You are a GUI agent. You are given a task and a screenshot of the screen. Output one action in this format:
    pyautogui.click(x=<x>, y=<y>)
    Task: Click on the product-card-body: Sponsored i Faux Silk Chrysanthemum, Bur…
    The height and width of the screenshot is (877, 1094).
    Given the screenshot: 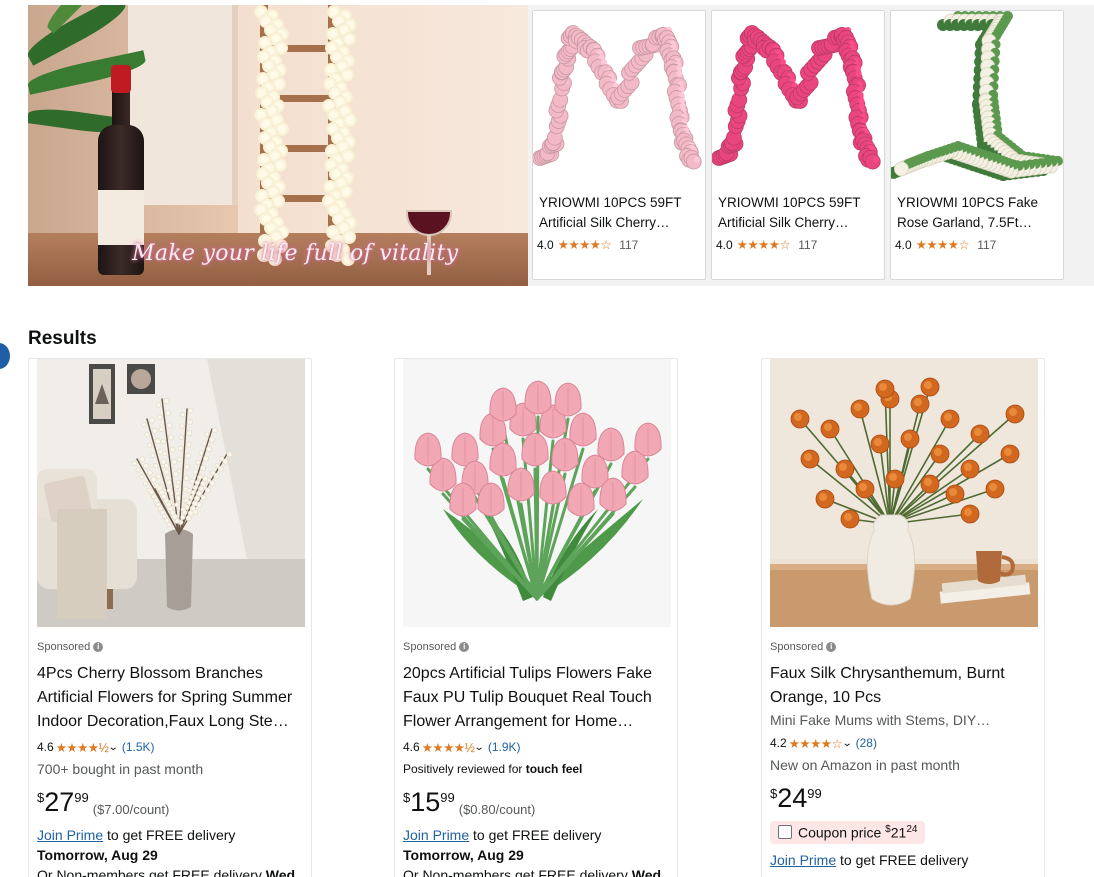 What is the action you would take?
    pyautogui.click(x=904, y=754)
    